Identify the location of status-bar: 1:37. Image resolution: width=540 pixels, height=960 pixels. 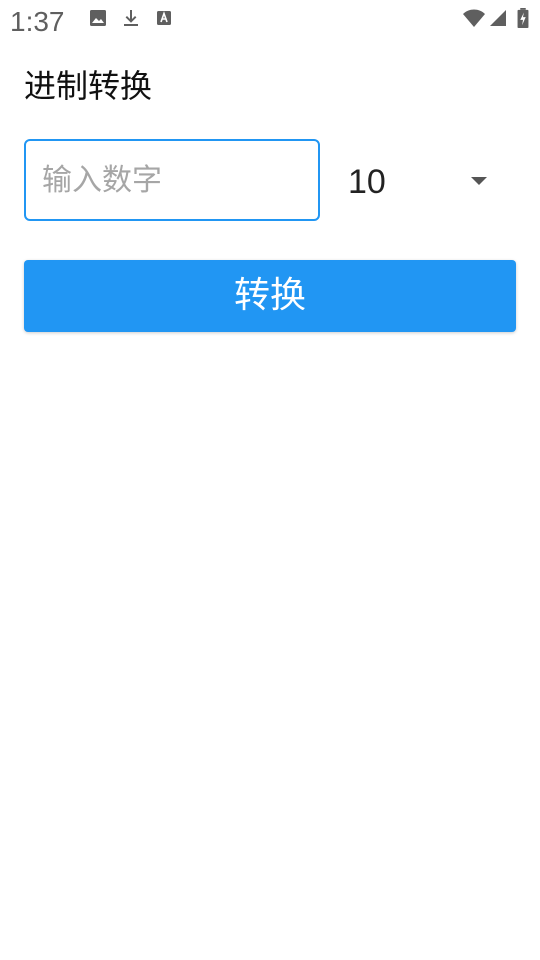
(270, 20).